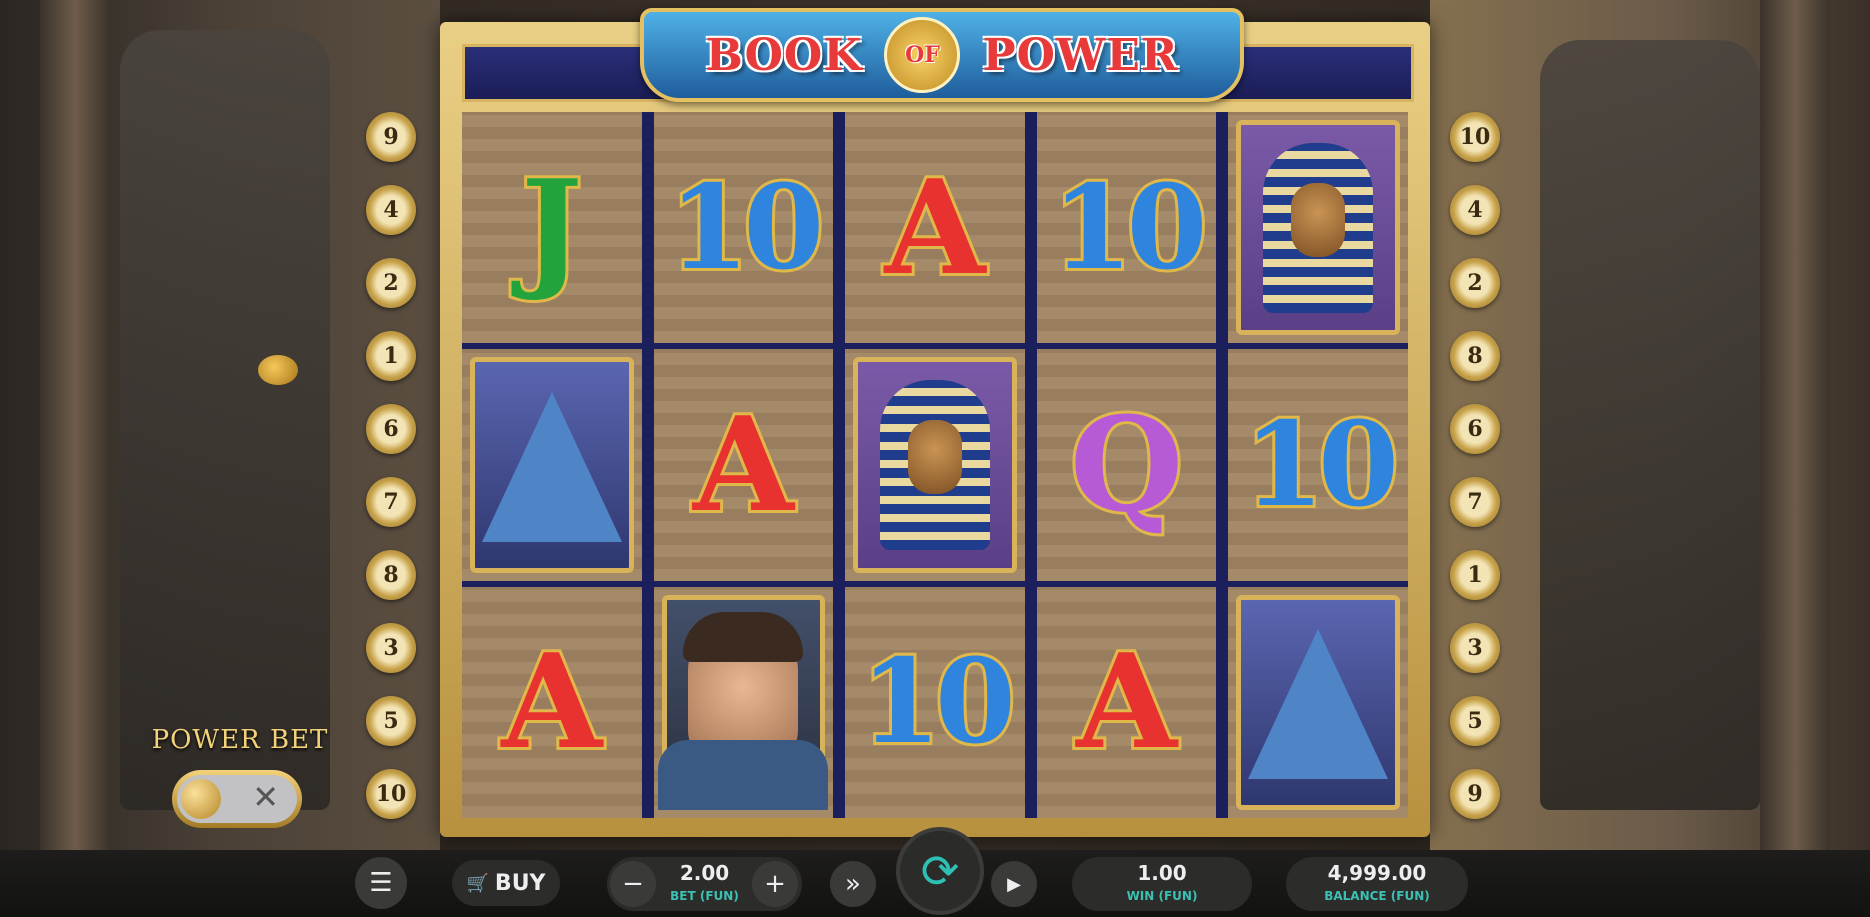  What do you see at coordinates (1162, 896) in the screenshot?
I see `win-label: WIN (FUN)` at bounding box center [1162, 896].